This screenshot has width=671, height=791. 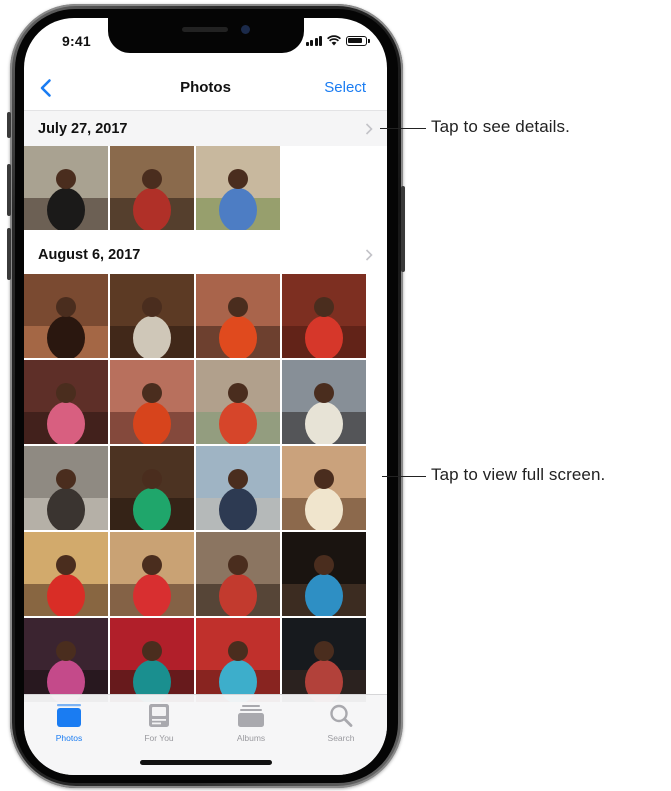 What do you see at coordinates (500, 126) in the screenshot?
I see `callout-details: Tap to see details.` at bounding box center [500, 126].